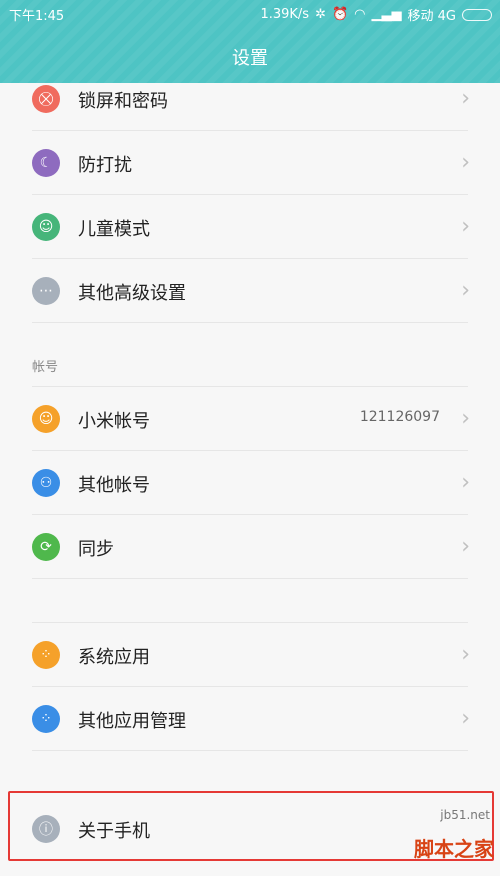 Image resolution: width=500 pixels, height=876 pixels. Describe the element at coordinates (454, 849) in the screenshot. I see `watermark-text: 脚本之家` at that location.